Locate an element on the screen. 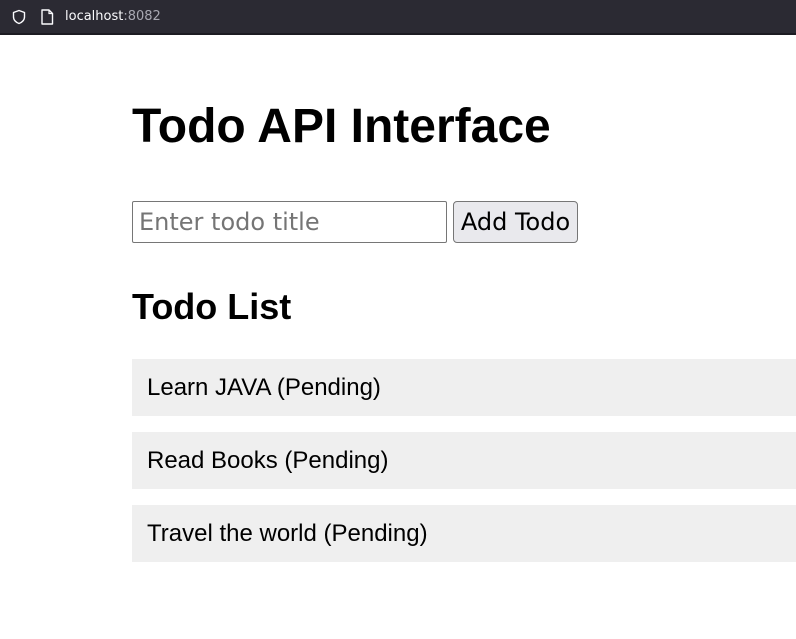 The image size is (796, 639). url-port: :8082 is located at coordinates (142, 16).